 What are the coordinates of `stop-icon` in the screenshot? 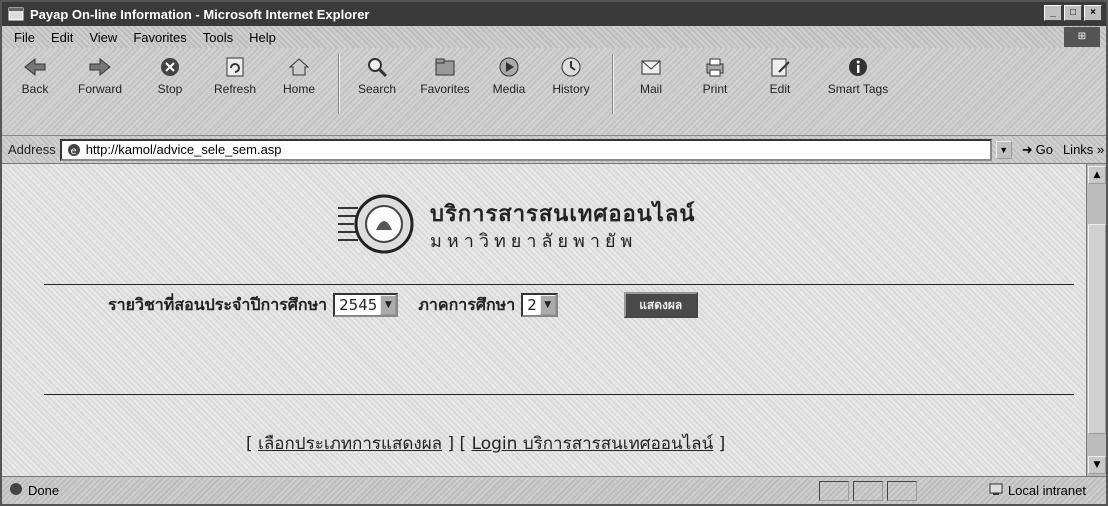 It's located at (170, 67).